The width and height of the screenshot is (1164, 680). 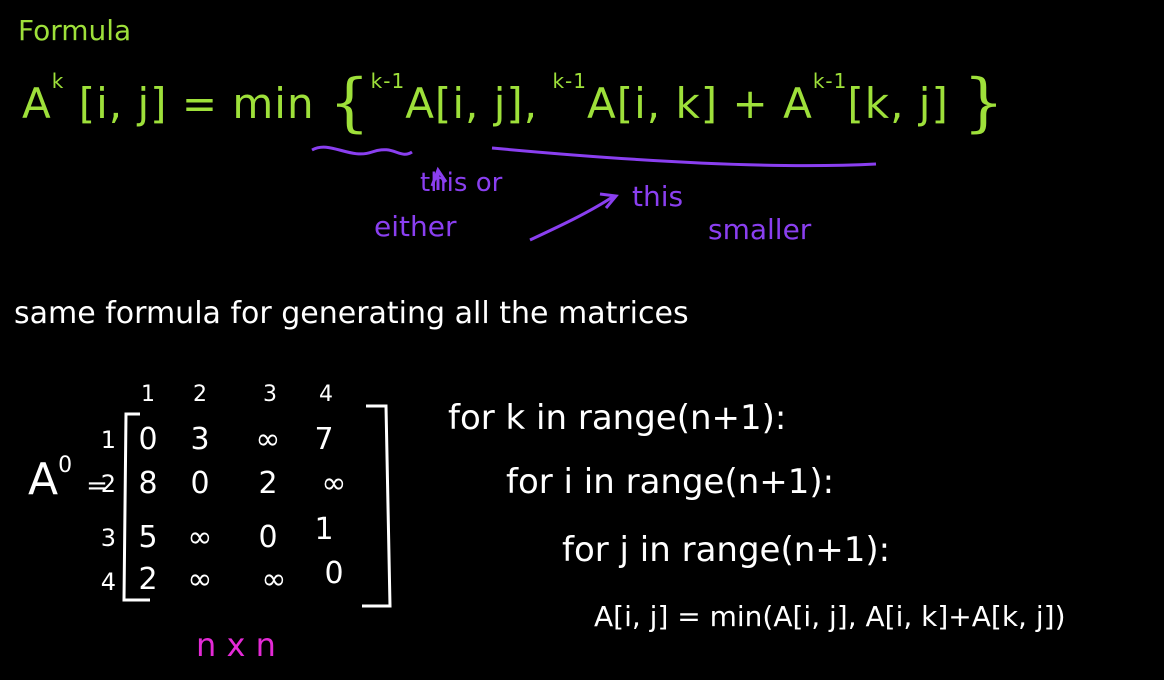 I want to click on matrix-cell: 5, so click(x=148, y=537).